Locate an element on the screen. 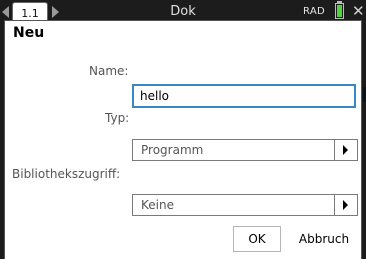 The height and width of the screenshot is (259, 366). close-icon: ✕ is located at coordinates (358, 11).